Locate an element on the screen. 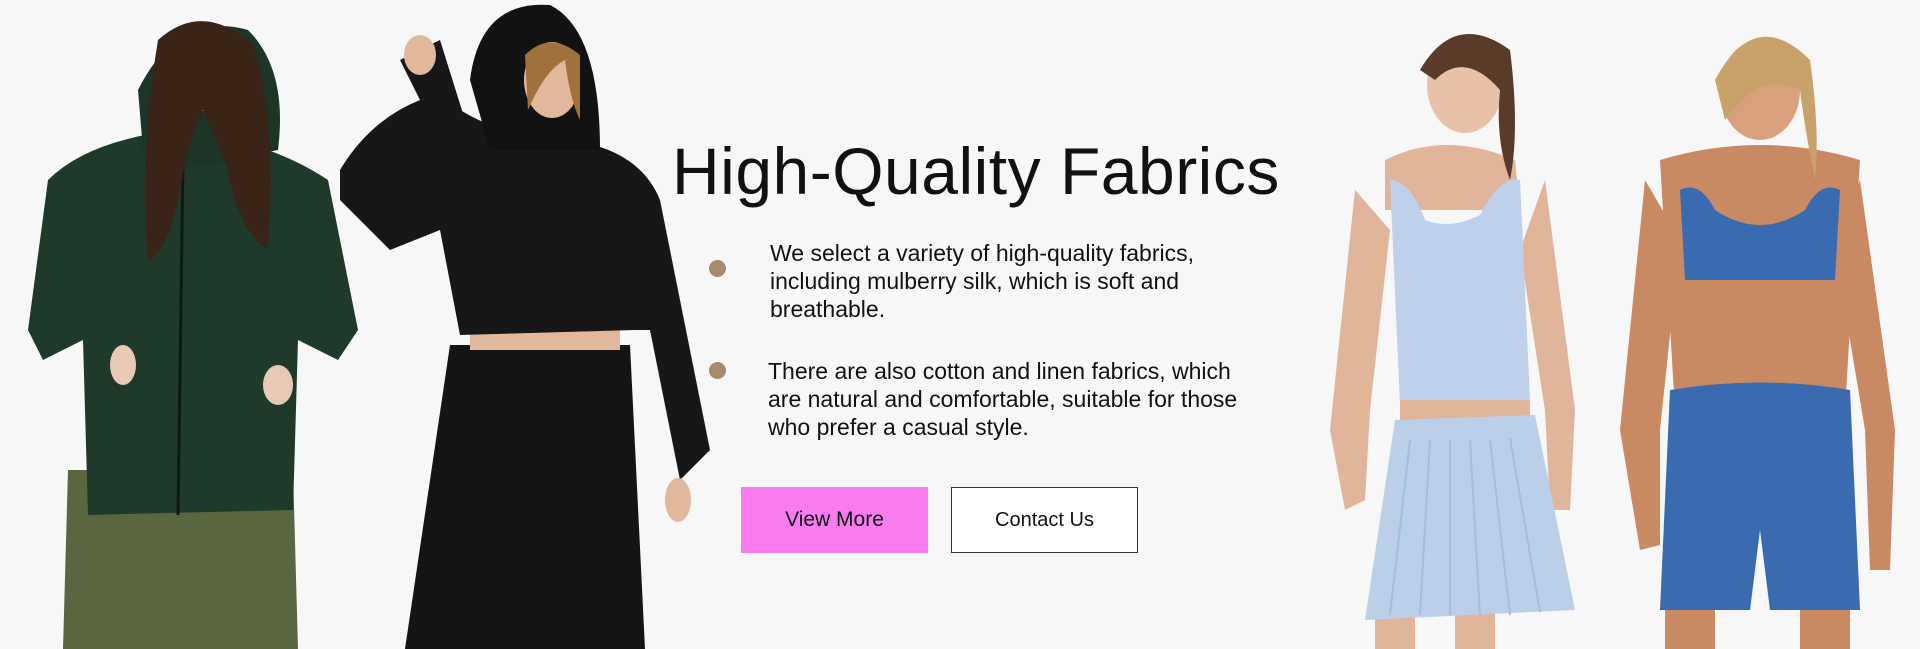 The width and height of the screenshot is (1920, 649). view-more-button: View More is located at coordinates (834, 520).